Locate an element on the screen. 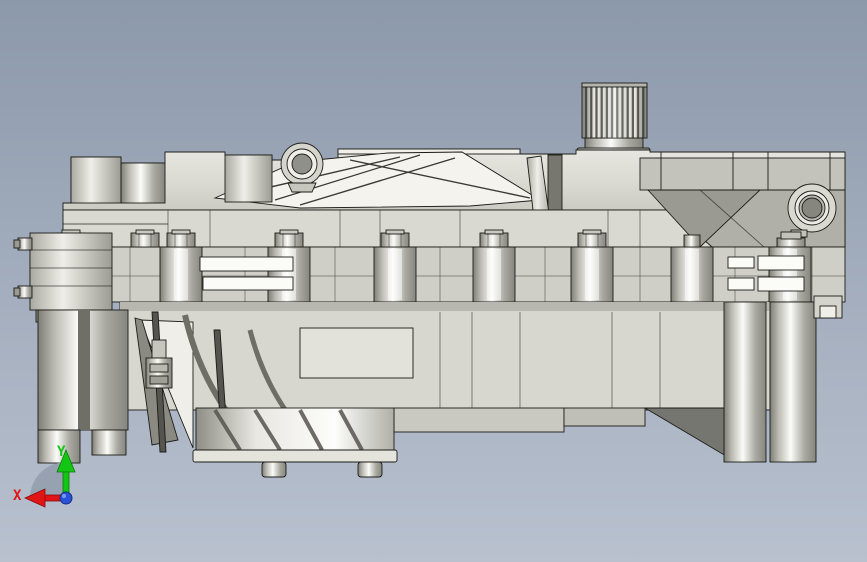  flange-band is located at coordinates (437, 274).